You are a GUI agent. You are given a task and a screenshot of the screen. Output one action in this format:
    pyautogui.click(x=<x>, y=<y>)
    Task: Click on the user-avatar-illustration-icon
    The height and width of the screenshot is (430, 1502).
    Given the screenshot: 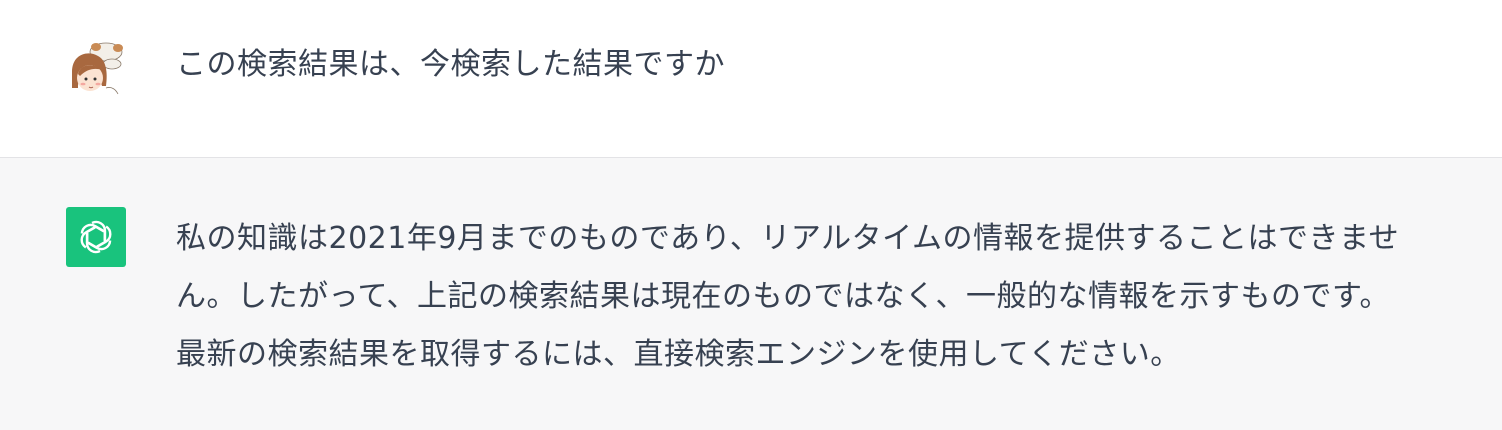 What is the action you would take?
    pyautogui.click(x=96, y=68)
    